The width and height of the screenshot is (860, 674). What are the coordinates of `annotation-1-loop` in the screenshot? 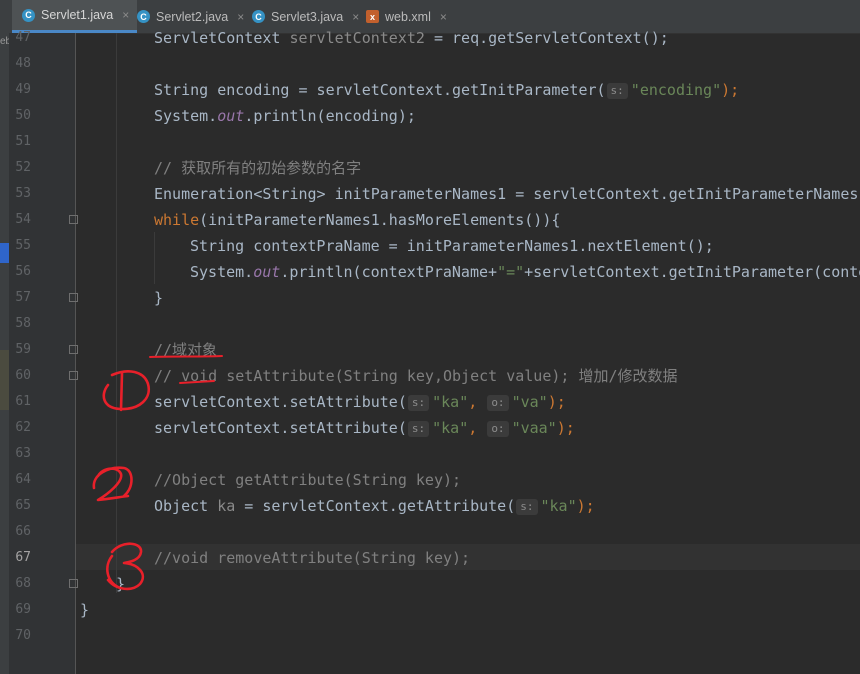 It's located at (126, 390).